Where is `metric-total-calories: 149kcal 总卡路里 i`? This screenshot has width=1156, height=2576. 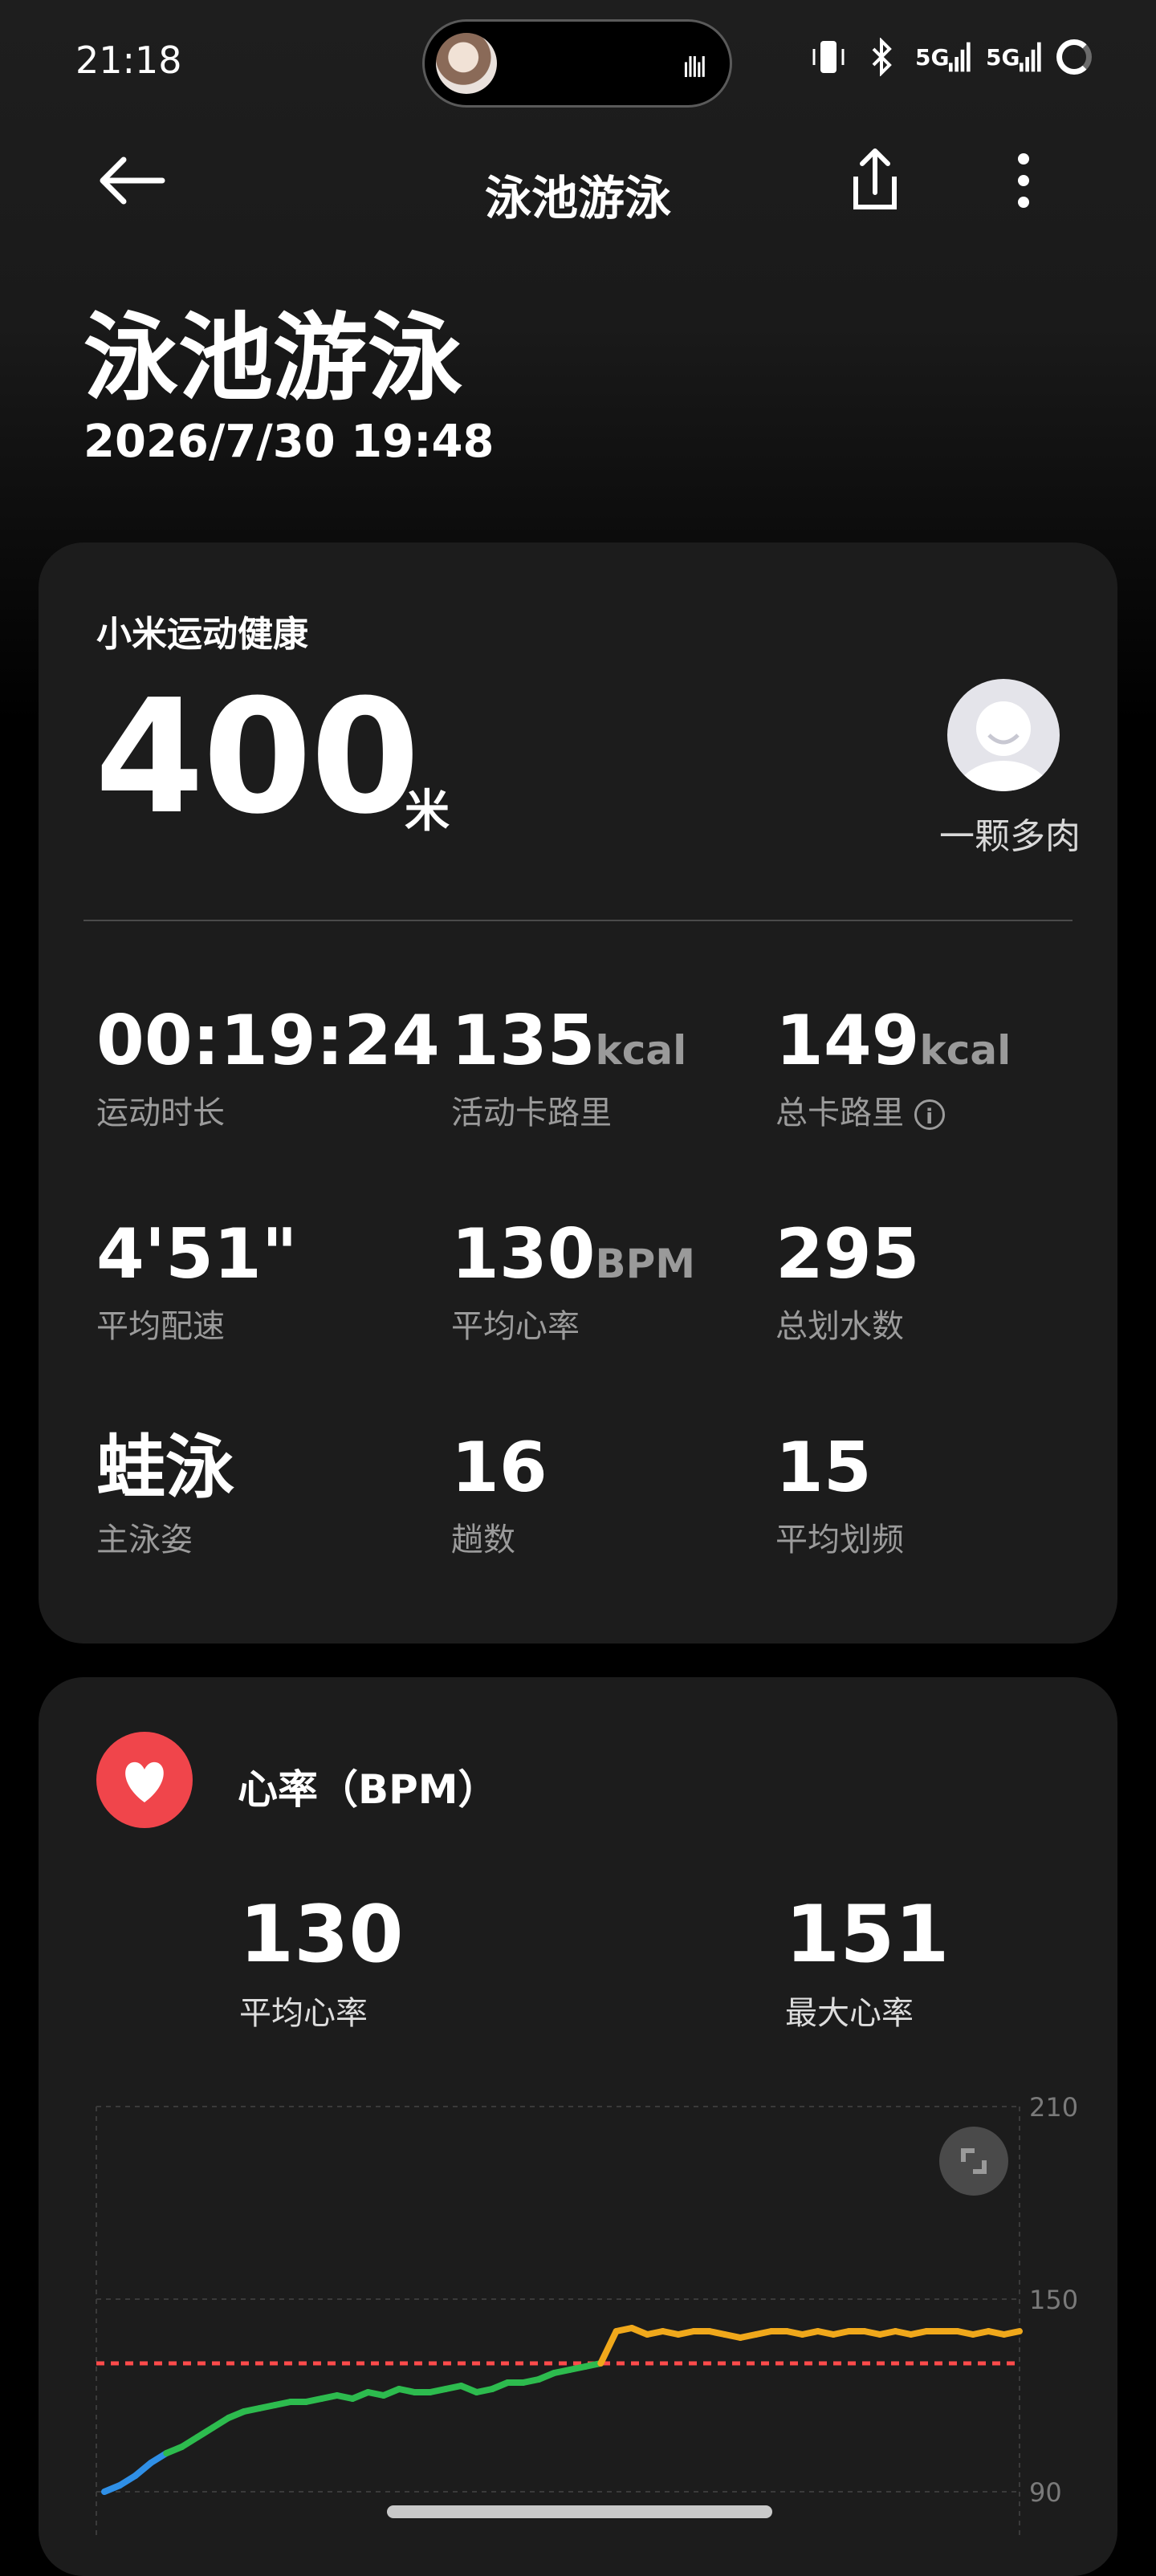
metric-total-calories: 149kcal 总卡路里 i is located at coordinates (893, 1070).